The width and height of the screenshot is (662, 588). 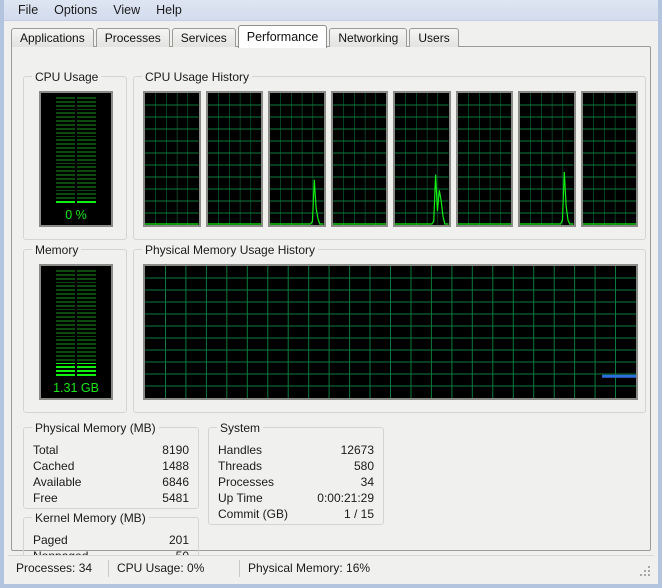 I want to click on tab-processes: Processes, so click(x=132, y=37).